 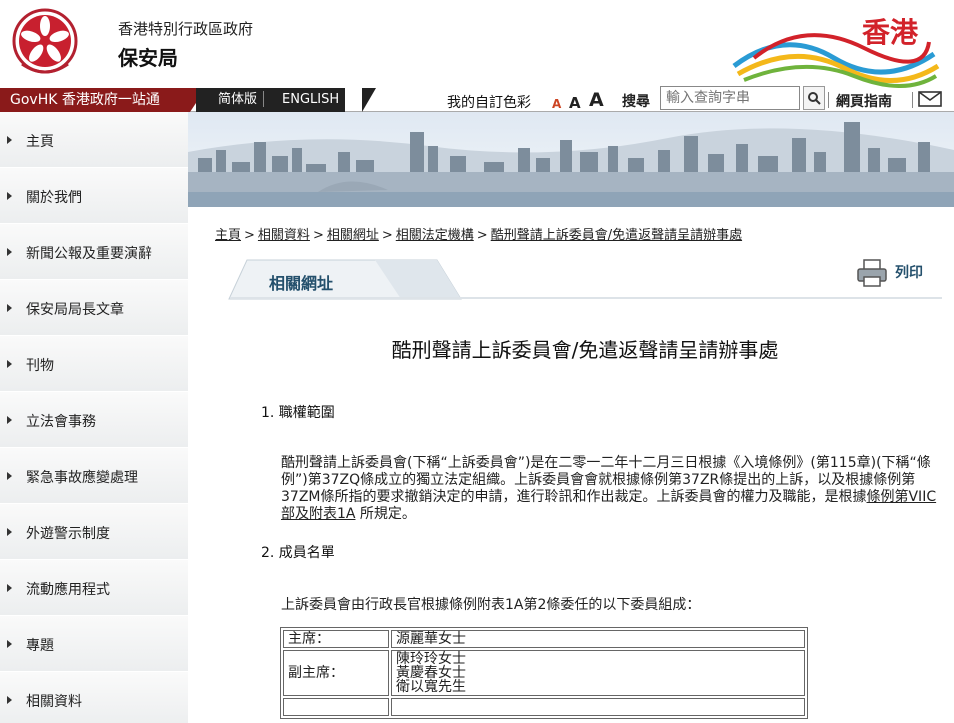 What do you see at coordinates (598, 673) in the screenshot?
I see `member-names-cell: 陳玲玲女士 黃慶春女士 衛以寬先生` at bounding box center [598, 673].